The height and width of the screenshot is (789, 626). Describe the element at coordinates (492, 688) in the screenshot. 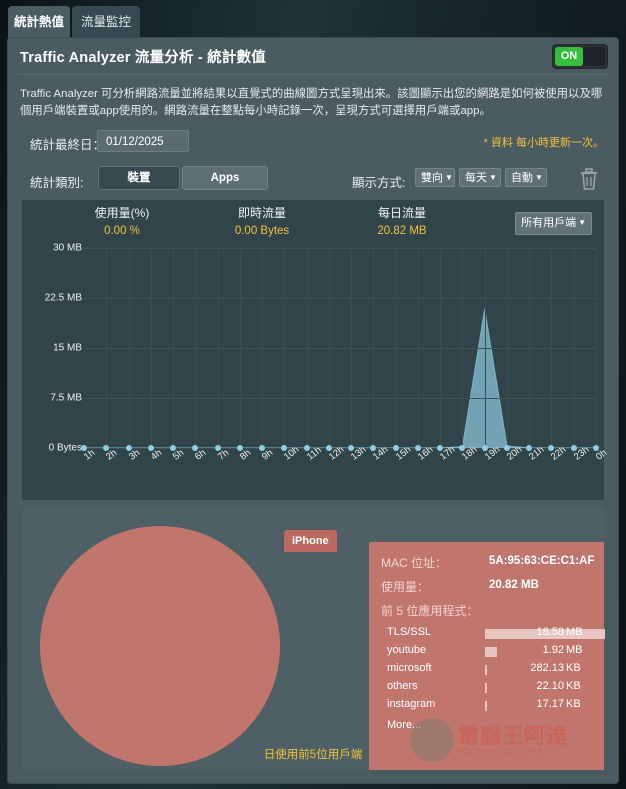

I see `app-usage-row: others 22.10 KB` at that location.